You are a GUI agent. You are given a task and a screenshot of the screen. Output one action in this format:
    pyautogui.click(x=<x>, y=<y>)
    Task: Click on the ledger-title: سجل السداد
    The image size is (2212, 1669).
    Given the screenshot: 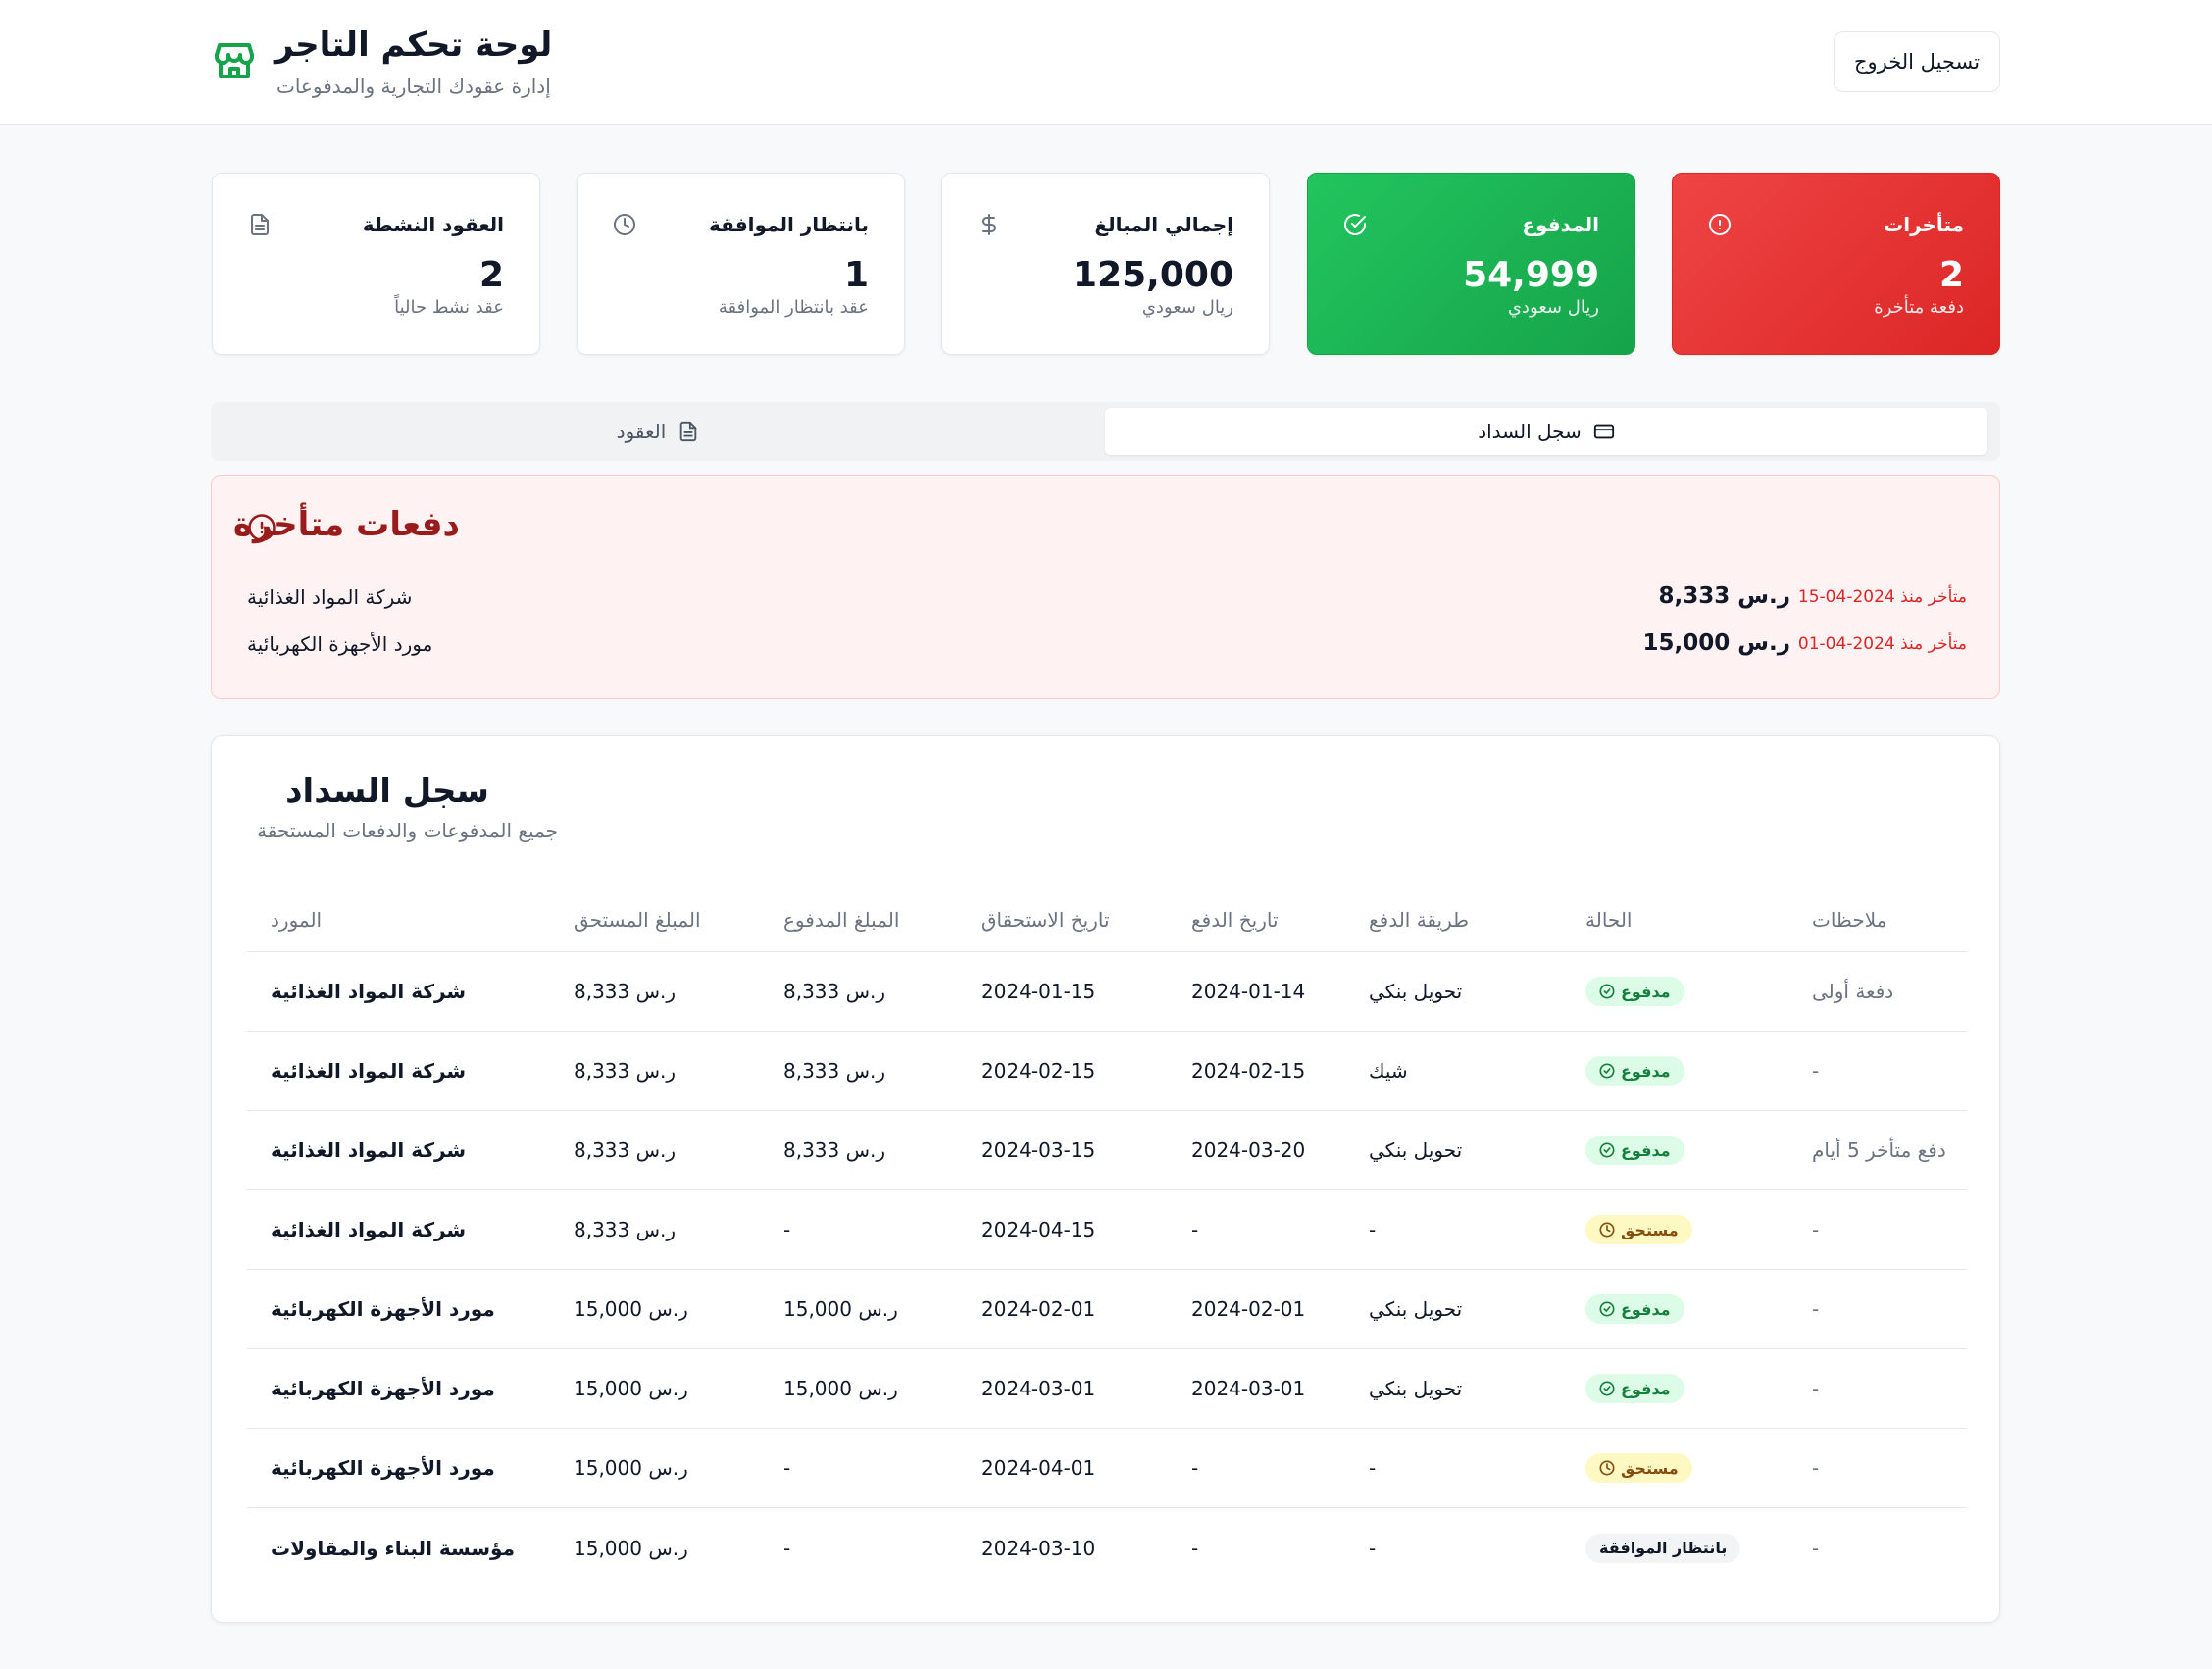 What is the action you would take?
    pyautogui.click(x=387, y=792)
    